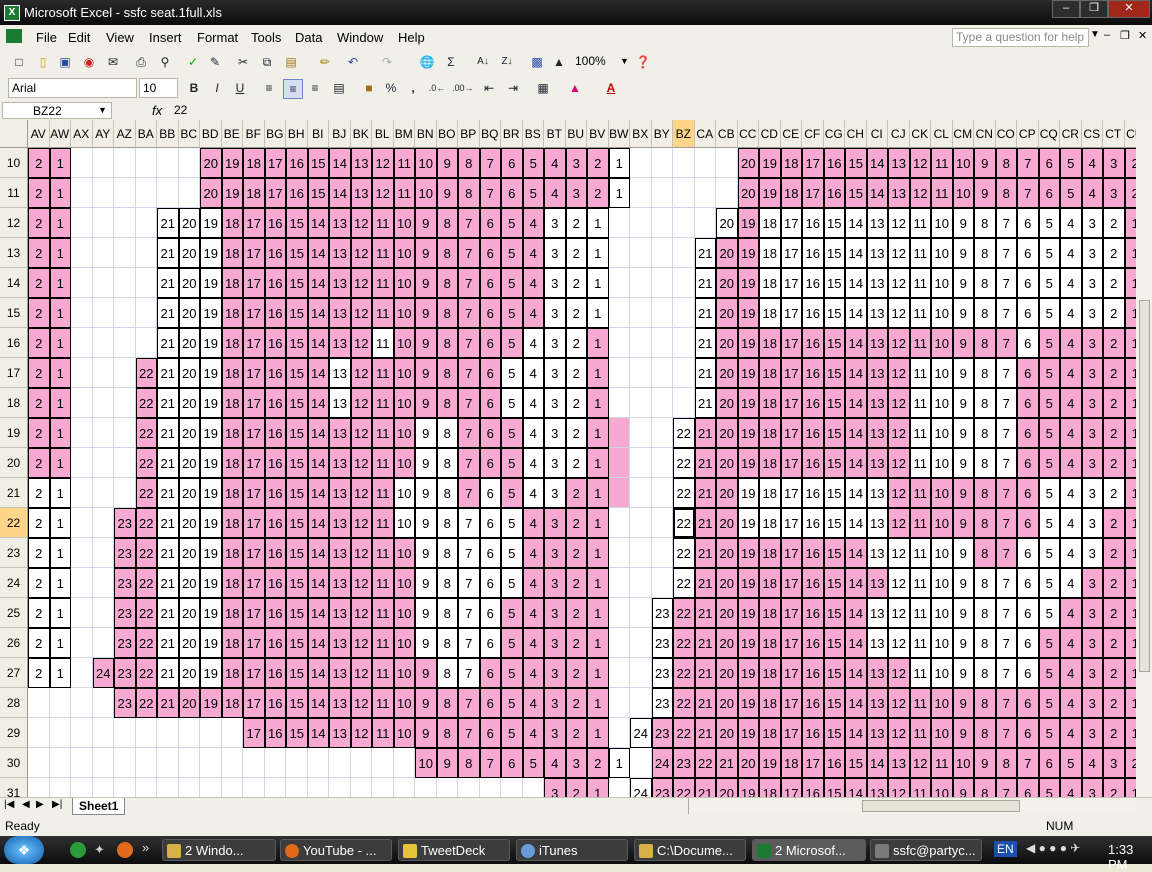 The image size is (1152, 872). Describe the element at coordinates (619, 787) in the screenshot. I see `cell-bw31` at that location.